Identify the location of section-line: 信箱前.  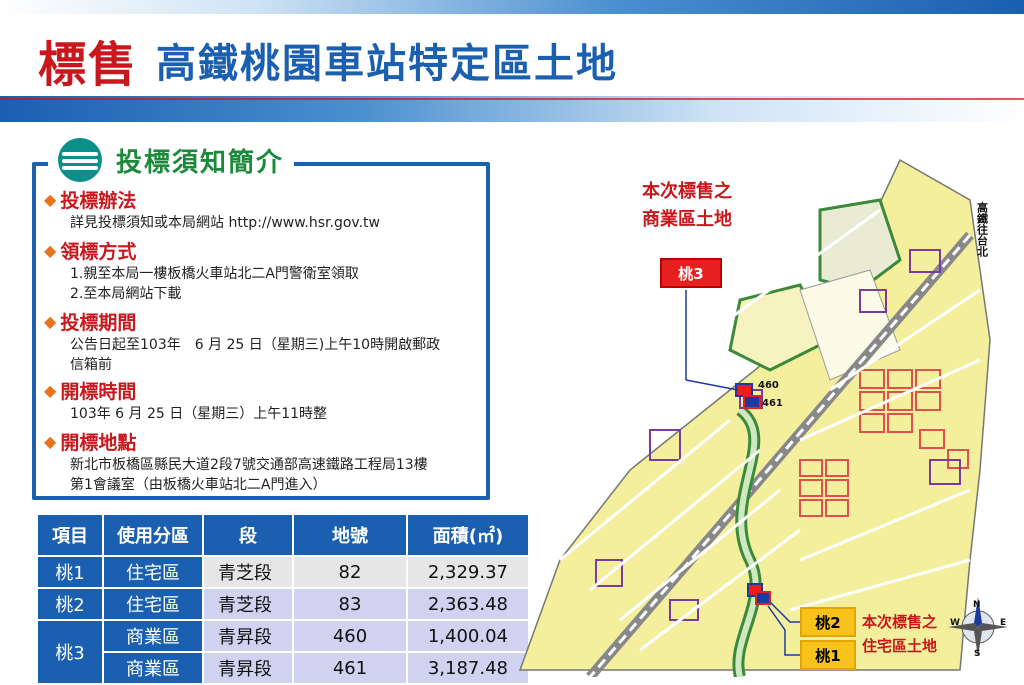
(91, 365).